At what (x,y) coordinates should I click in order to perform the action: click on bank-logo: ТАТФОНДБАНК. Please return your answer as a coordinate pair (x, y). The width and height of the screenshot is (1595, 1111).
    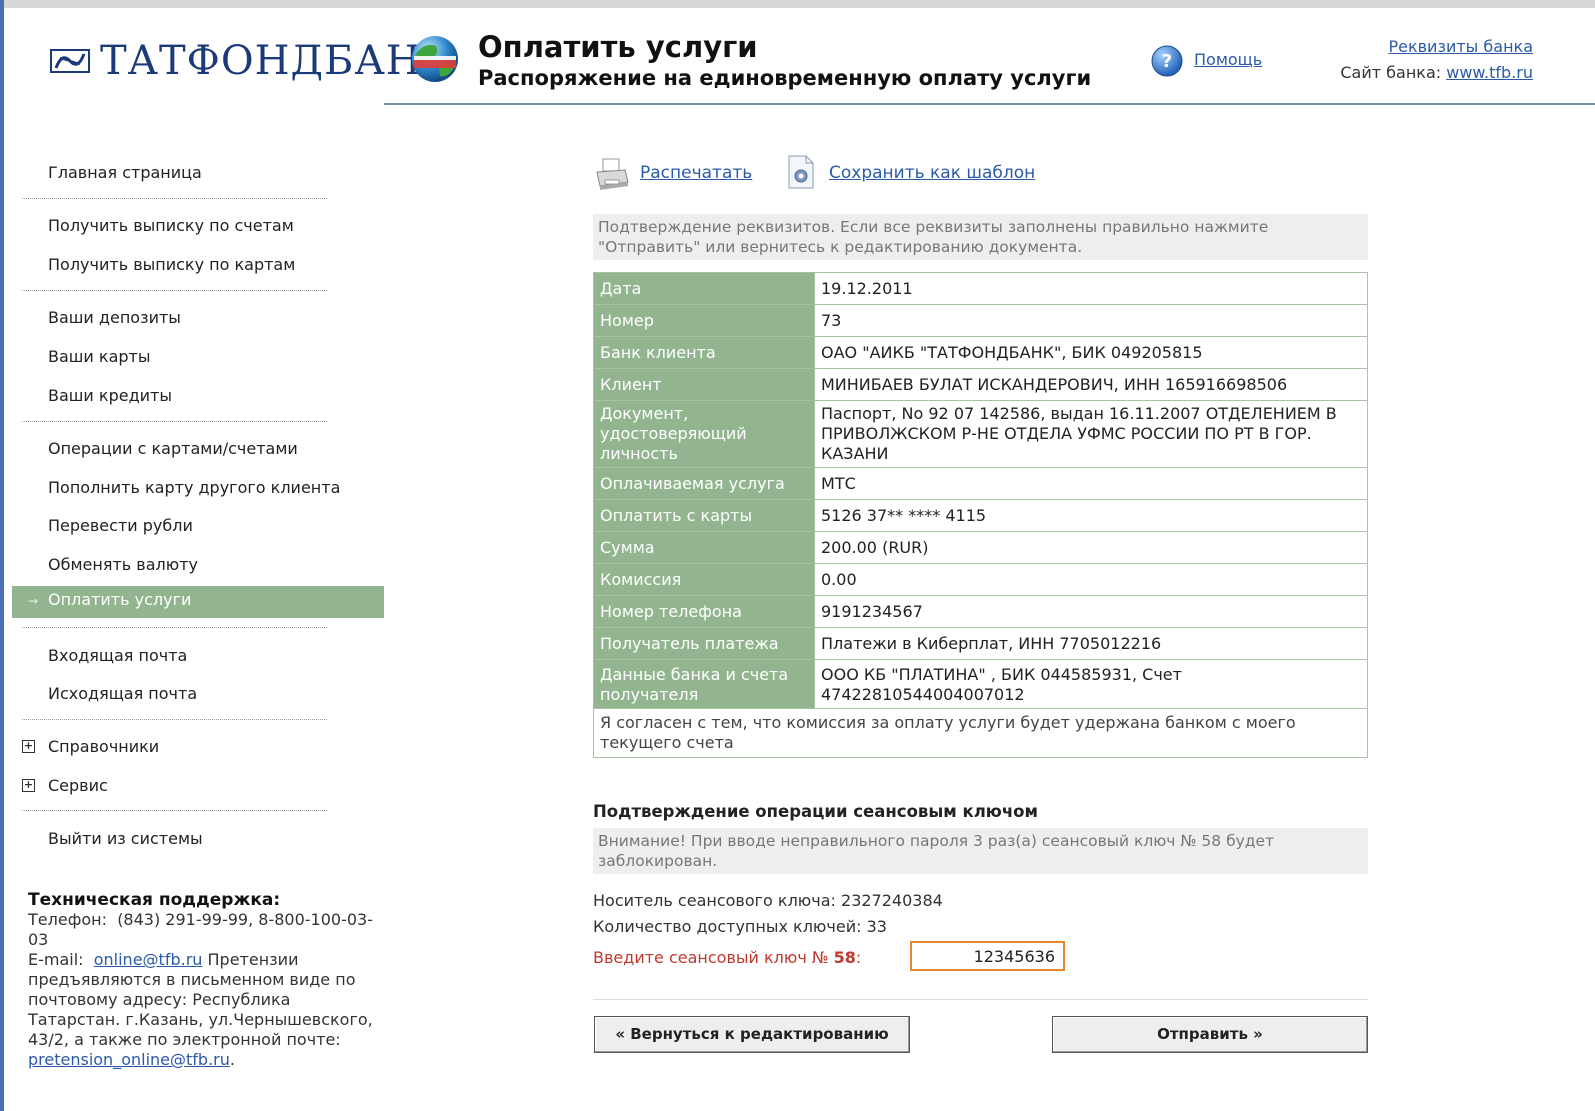
    Looking at the image, I should click on (252, 61).